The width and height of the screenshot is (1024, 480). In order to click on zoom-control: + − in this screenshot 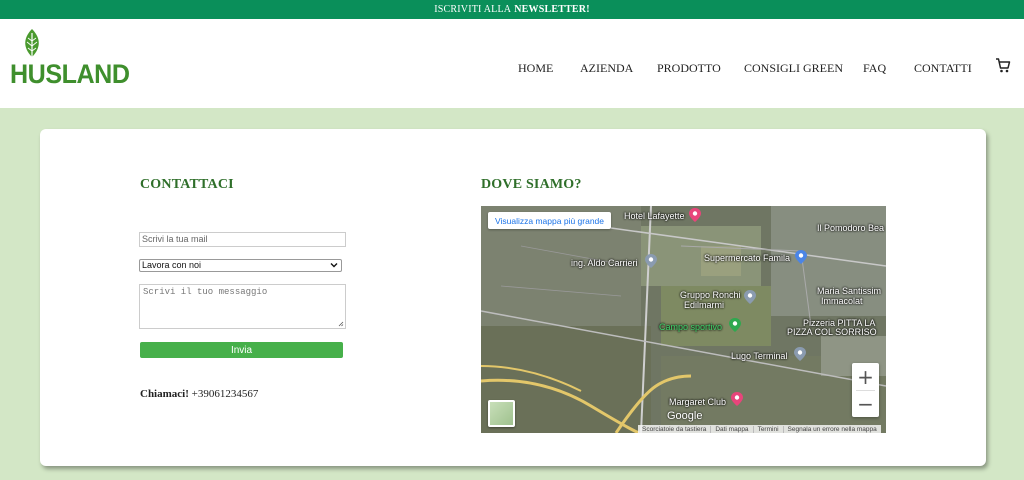, I will do `click(865, 390)`.